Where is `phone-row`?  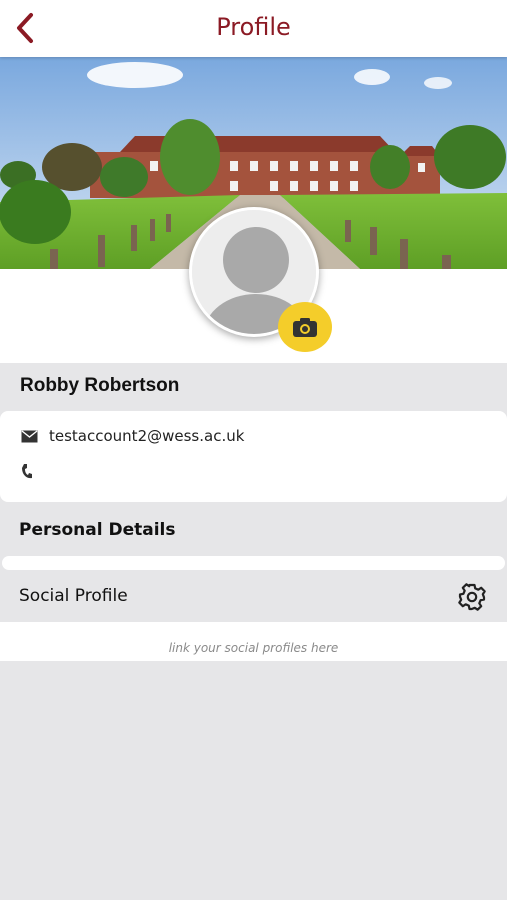
phone-row is located at coordinates (32, 471).